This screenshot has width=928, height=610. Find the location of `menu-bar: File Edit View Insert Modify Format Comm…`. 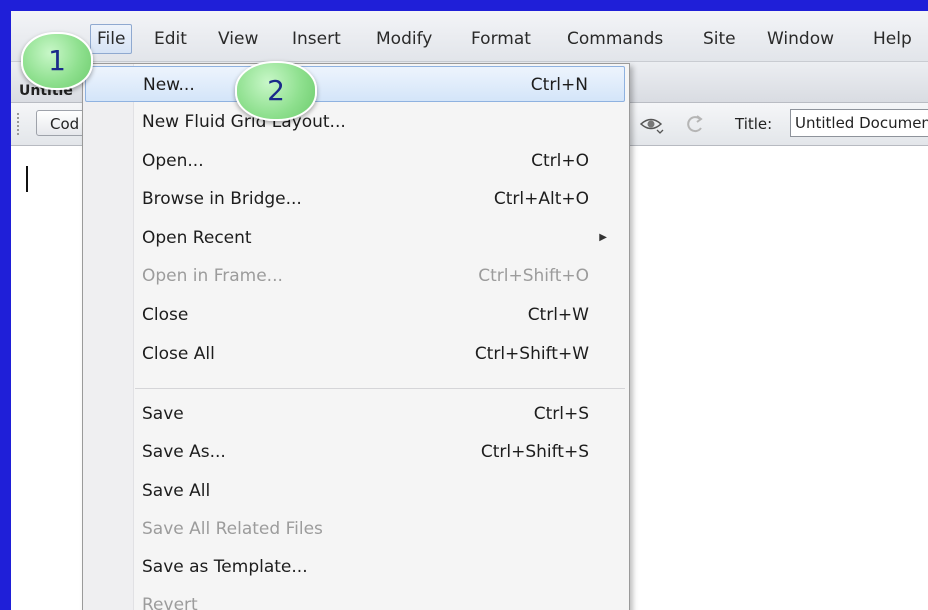

menu-bar: File Edit View Insert Modify Format Comm… is located at coordinates (469, 36).